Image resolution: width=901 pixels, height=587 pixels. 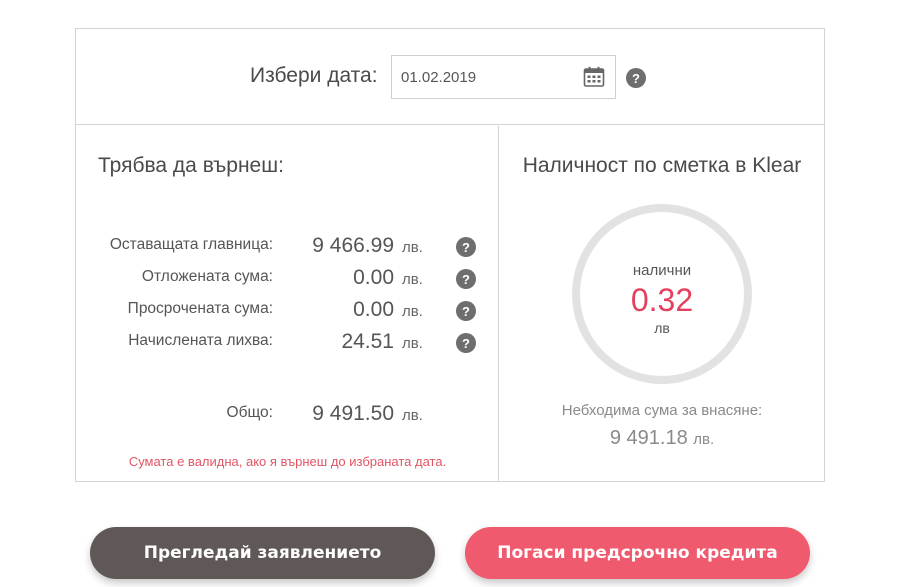 I want to click on principal-label: Оставащата главница:, so click(x=191, y=244).